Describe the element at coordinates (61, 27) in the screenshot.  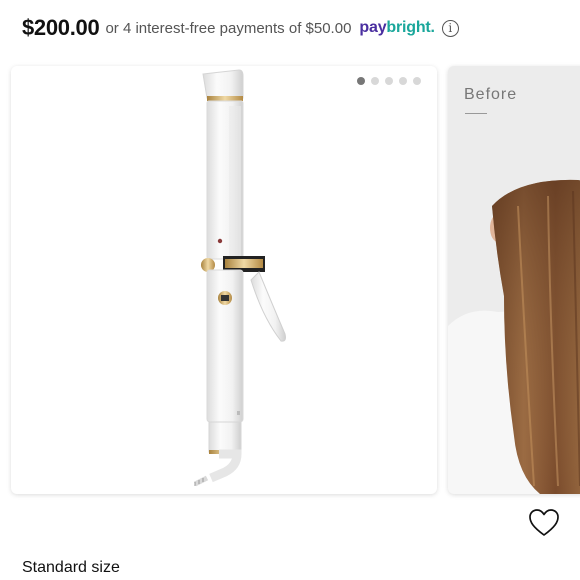
I see `price: $200.00` at that location.